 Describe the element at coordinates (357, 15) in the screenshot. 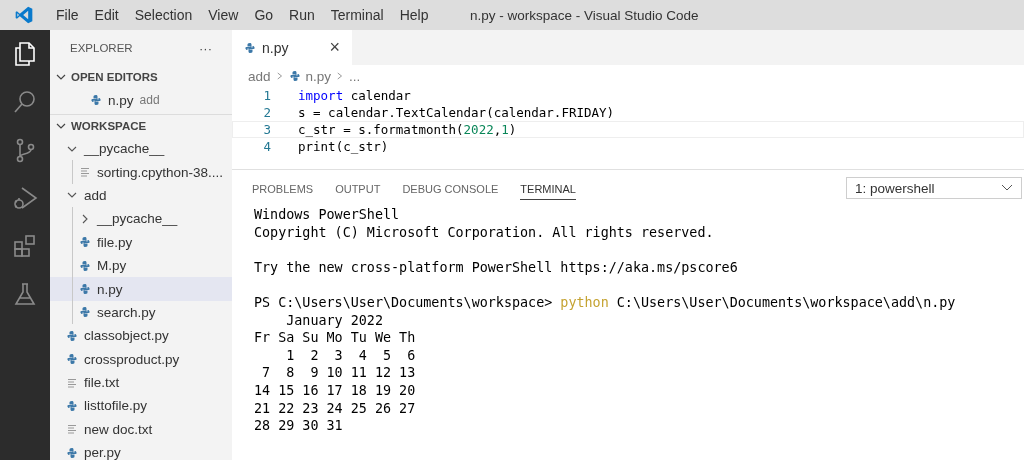

I see `menu-item: Terminal` at that location.